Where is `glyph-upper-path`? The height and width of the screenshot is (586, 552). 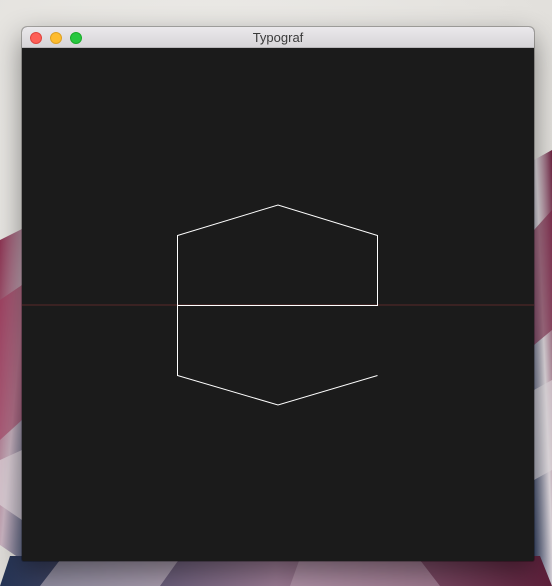 glyph-upper-path is located at coordinates (277, 255).